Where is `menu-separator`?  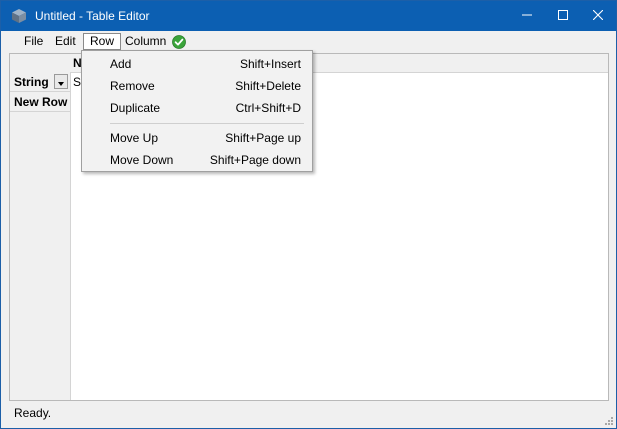
menu-separator is located at coordinates (207, 123).